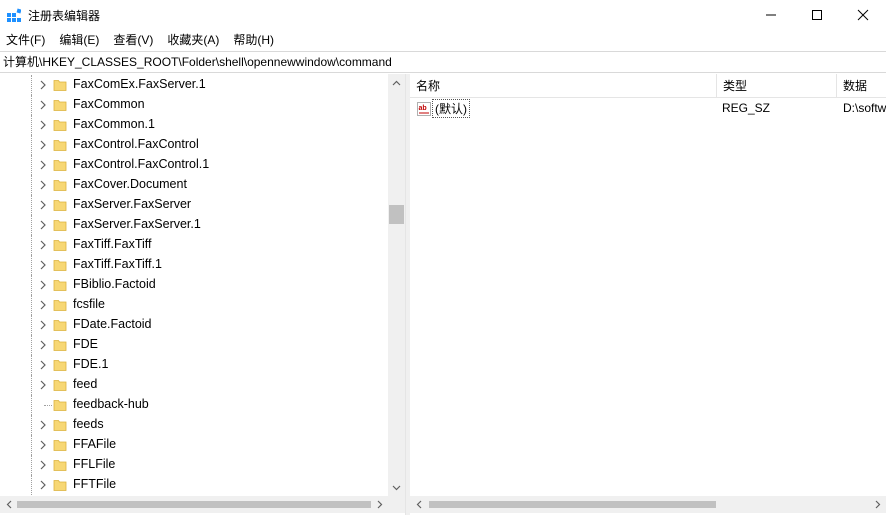 Image resolution: width=886 pixels, height=515 pixels. Describe the element at coordinates (253, 40) in the screenshot. I see `menu-help: 帮助(H)` at that location.